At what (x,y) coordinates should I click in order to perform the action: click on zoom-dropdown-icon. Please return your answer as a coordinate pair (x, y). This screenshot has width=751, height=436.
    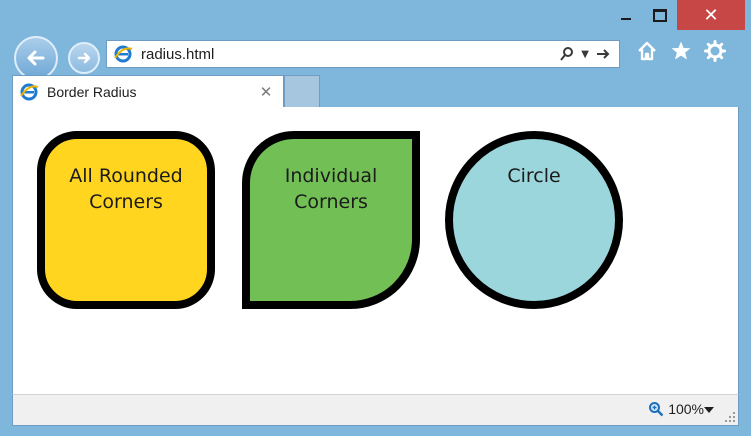
    Looking at the image, I should click on (709, 410).